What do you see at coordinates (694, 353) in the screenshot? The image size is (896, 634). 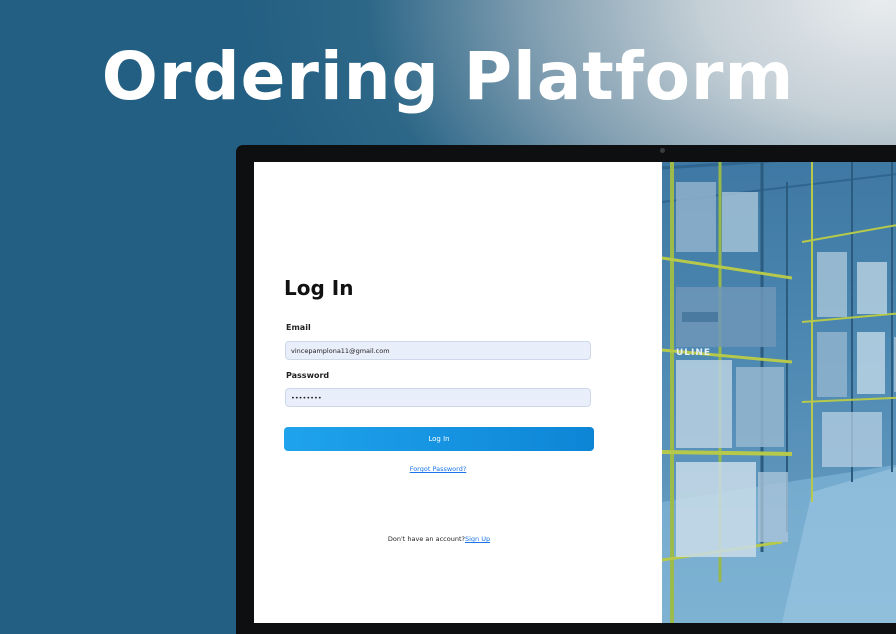 I see `warehouse-sign: ULINE` at bounding box center [694, 353].